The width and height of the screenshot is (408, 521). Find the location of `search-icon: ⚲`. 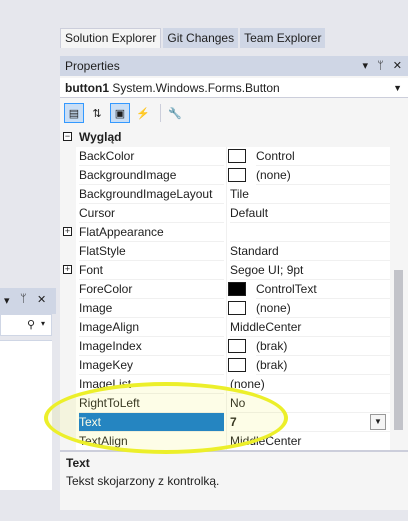

search-icon: ⚲ is located at coordinates (31, 324).